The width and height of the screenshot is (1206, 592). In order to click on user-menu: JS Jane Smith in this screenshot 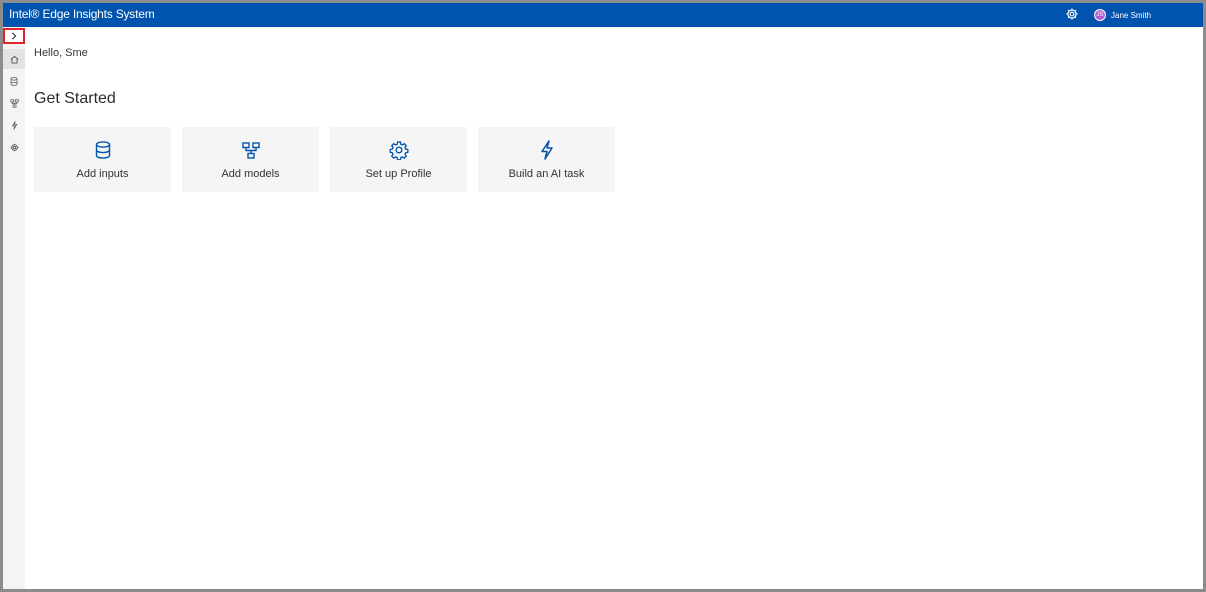, I will do `click(1122, 15)`.